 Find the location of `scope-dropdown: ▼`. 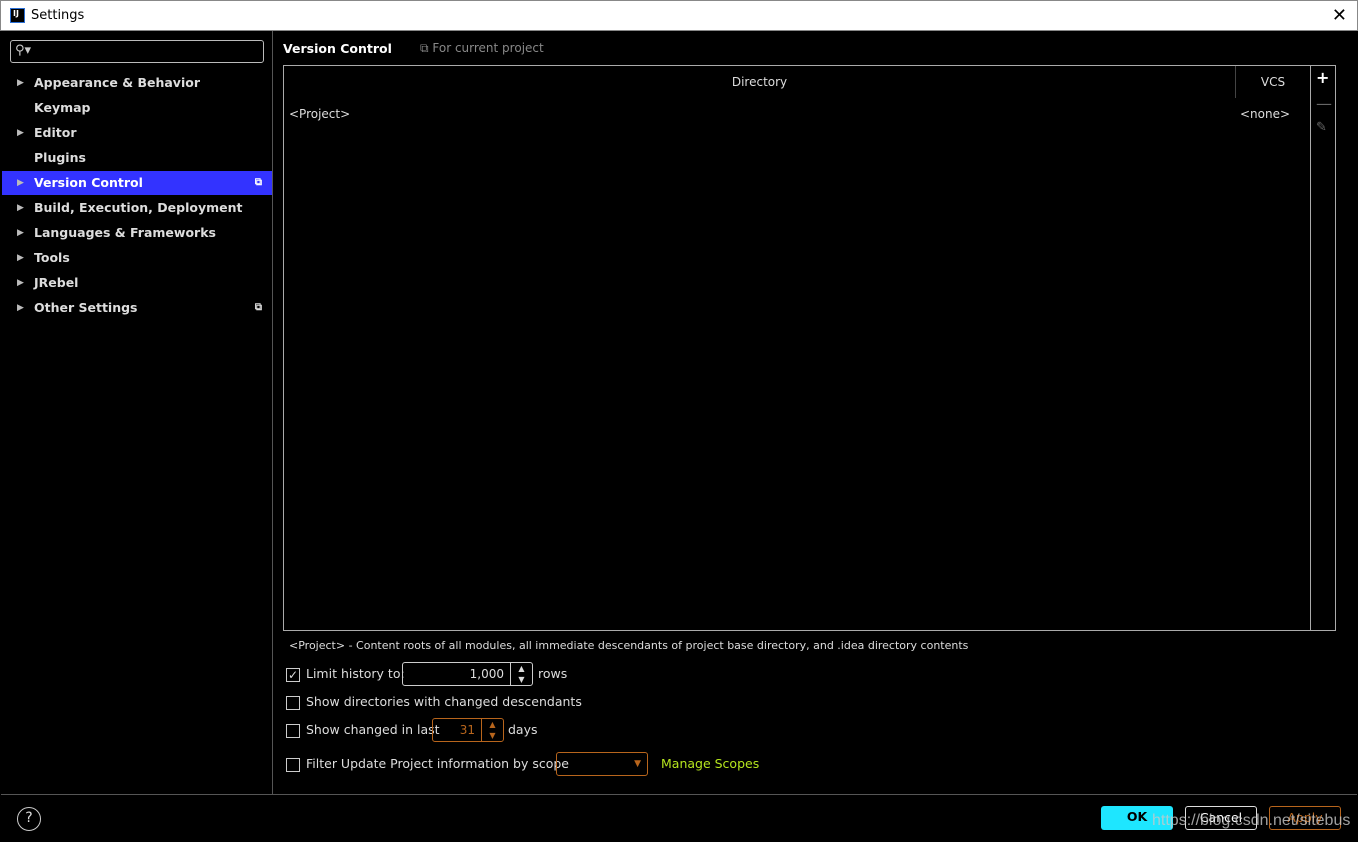

scope-dropdown: ▼ is located at coordinates (602, 764).